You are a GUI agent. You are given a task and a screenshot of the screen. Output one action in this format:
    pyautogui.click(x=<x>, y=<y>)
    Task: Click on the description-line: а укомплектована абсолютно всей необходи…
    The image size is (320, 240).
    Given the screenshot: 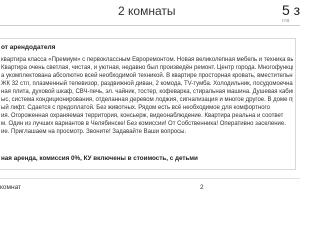 What is the action you would take?
    pyautogui.click(x=147, y=76)
    